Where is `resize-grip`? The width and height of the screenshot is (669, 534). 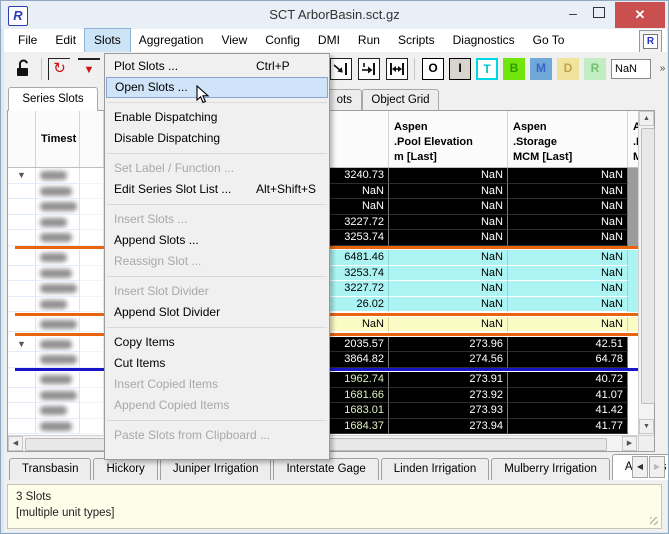
resize-grip is located at coordinates (654, 521).